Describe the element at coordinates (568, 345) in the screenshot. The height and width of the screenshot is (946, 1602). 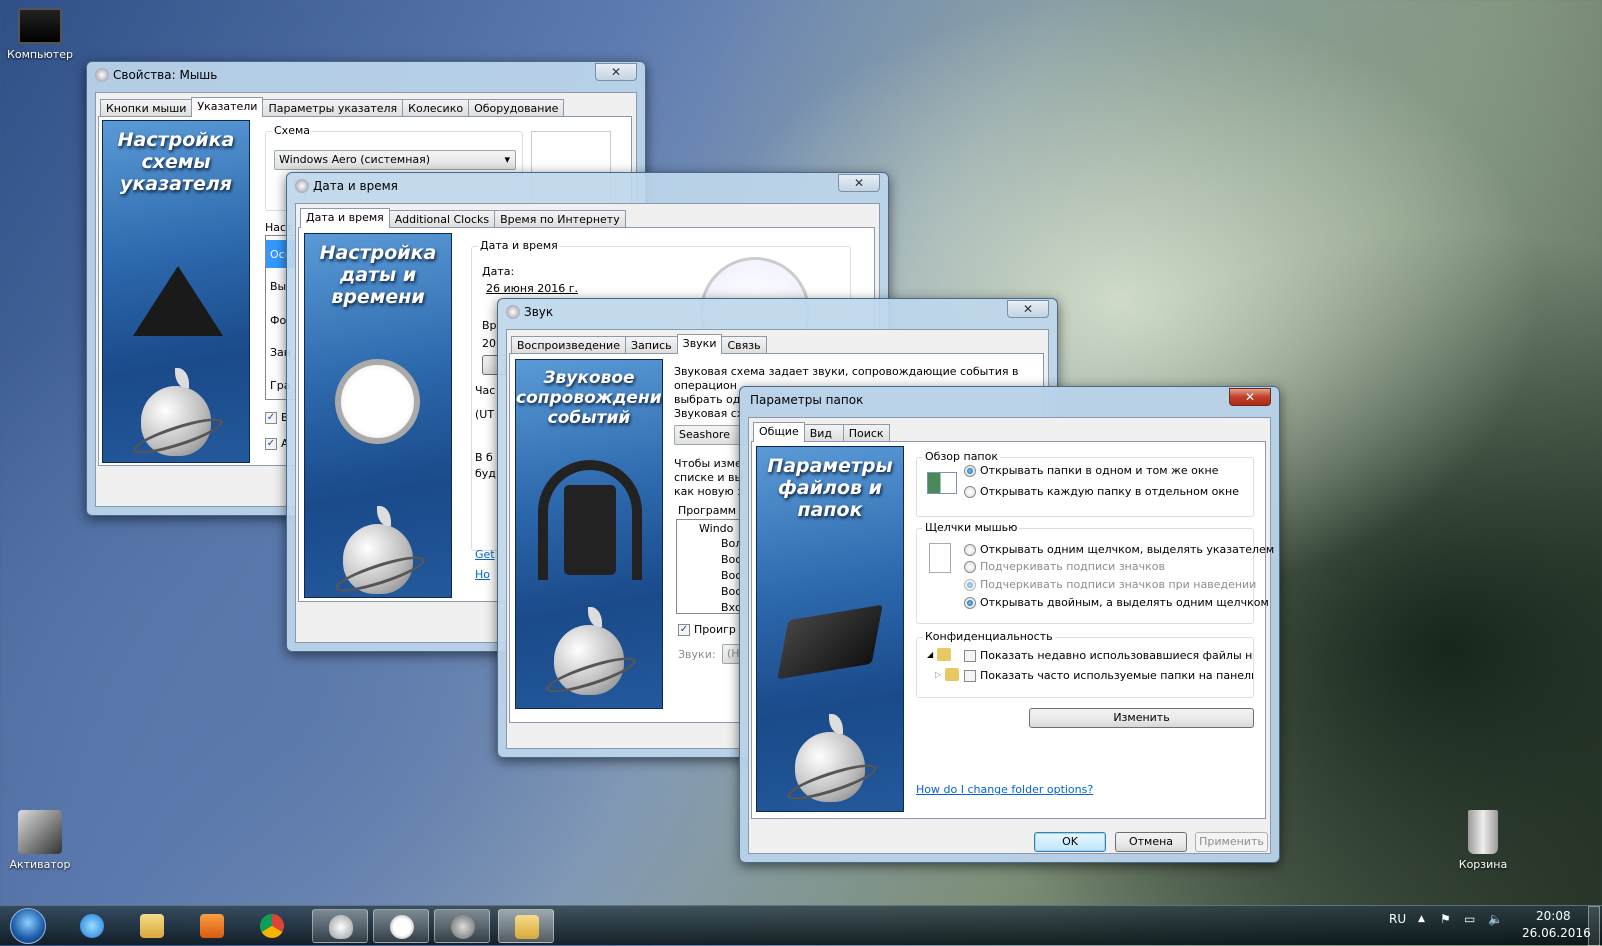
I see `tab-playback: Воспроизведение` at that location.